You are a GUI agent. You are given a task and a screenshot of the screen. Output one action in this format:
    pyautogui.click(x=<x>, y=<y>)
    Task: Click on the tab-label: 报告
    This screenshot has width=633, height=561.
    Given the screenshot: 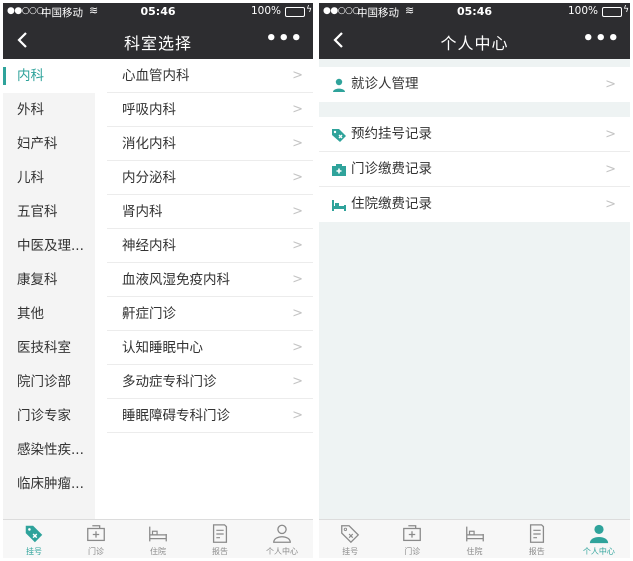 What is the action you would take?
    pyautogui.click(x=220, y=551)
    